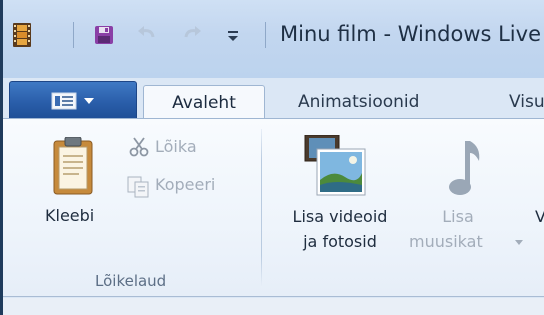 The width and height of the screenshot is (544, 315). What do you see at coordinates (73, 166) in the screenshot?
I see `clipboard-paste-icon` at bounding box center [73, 166].